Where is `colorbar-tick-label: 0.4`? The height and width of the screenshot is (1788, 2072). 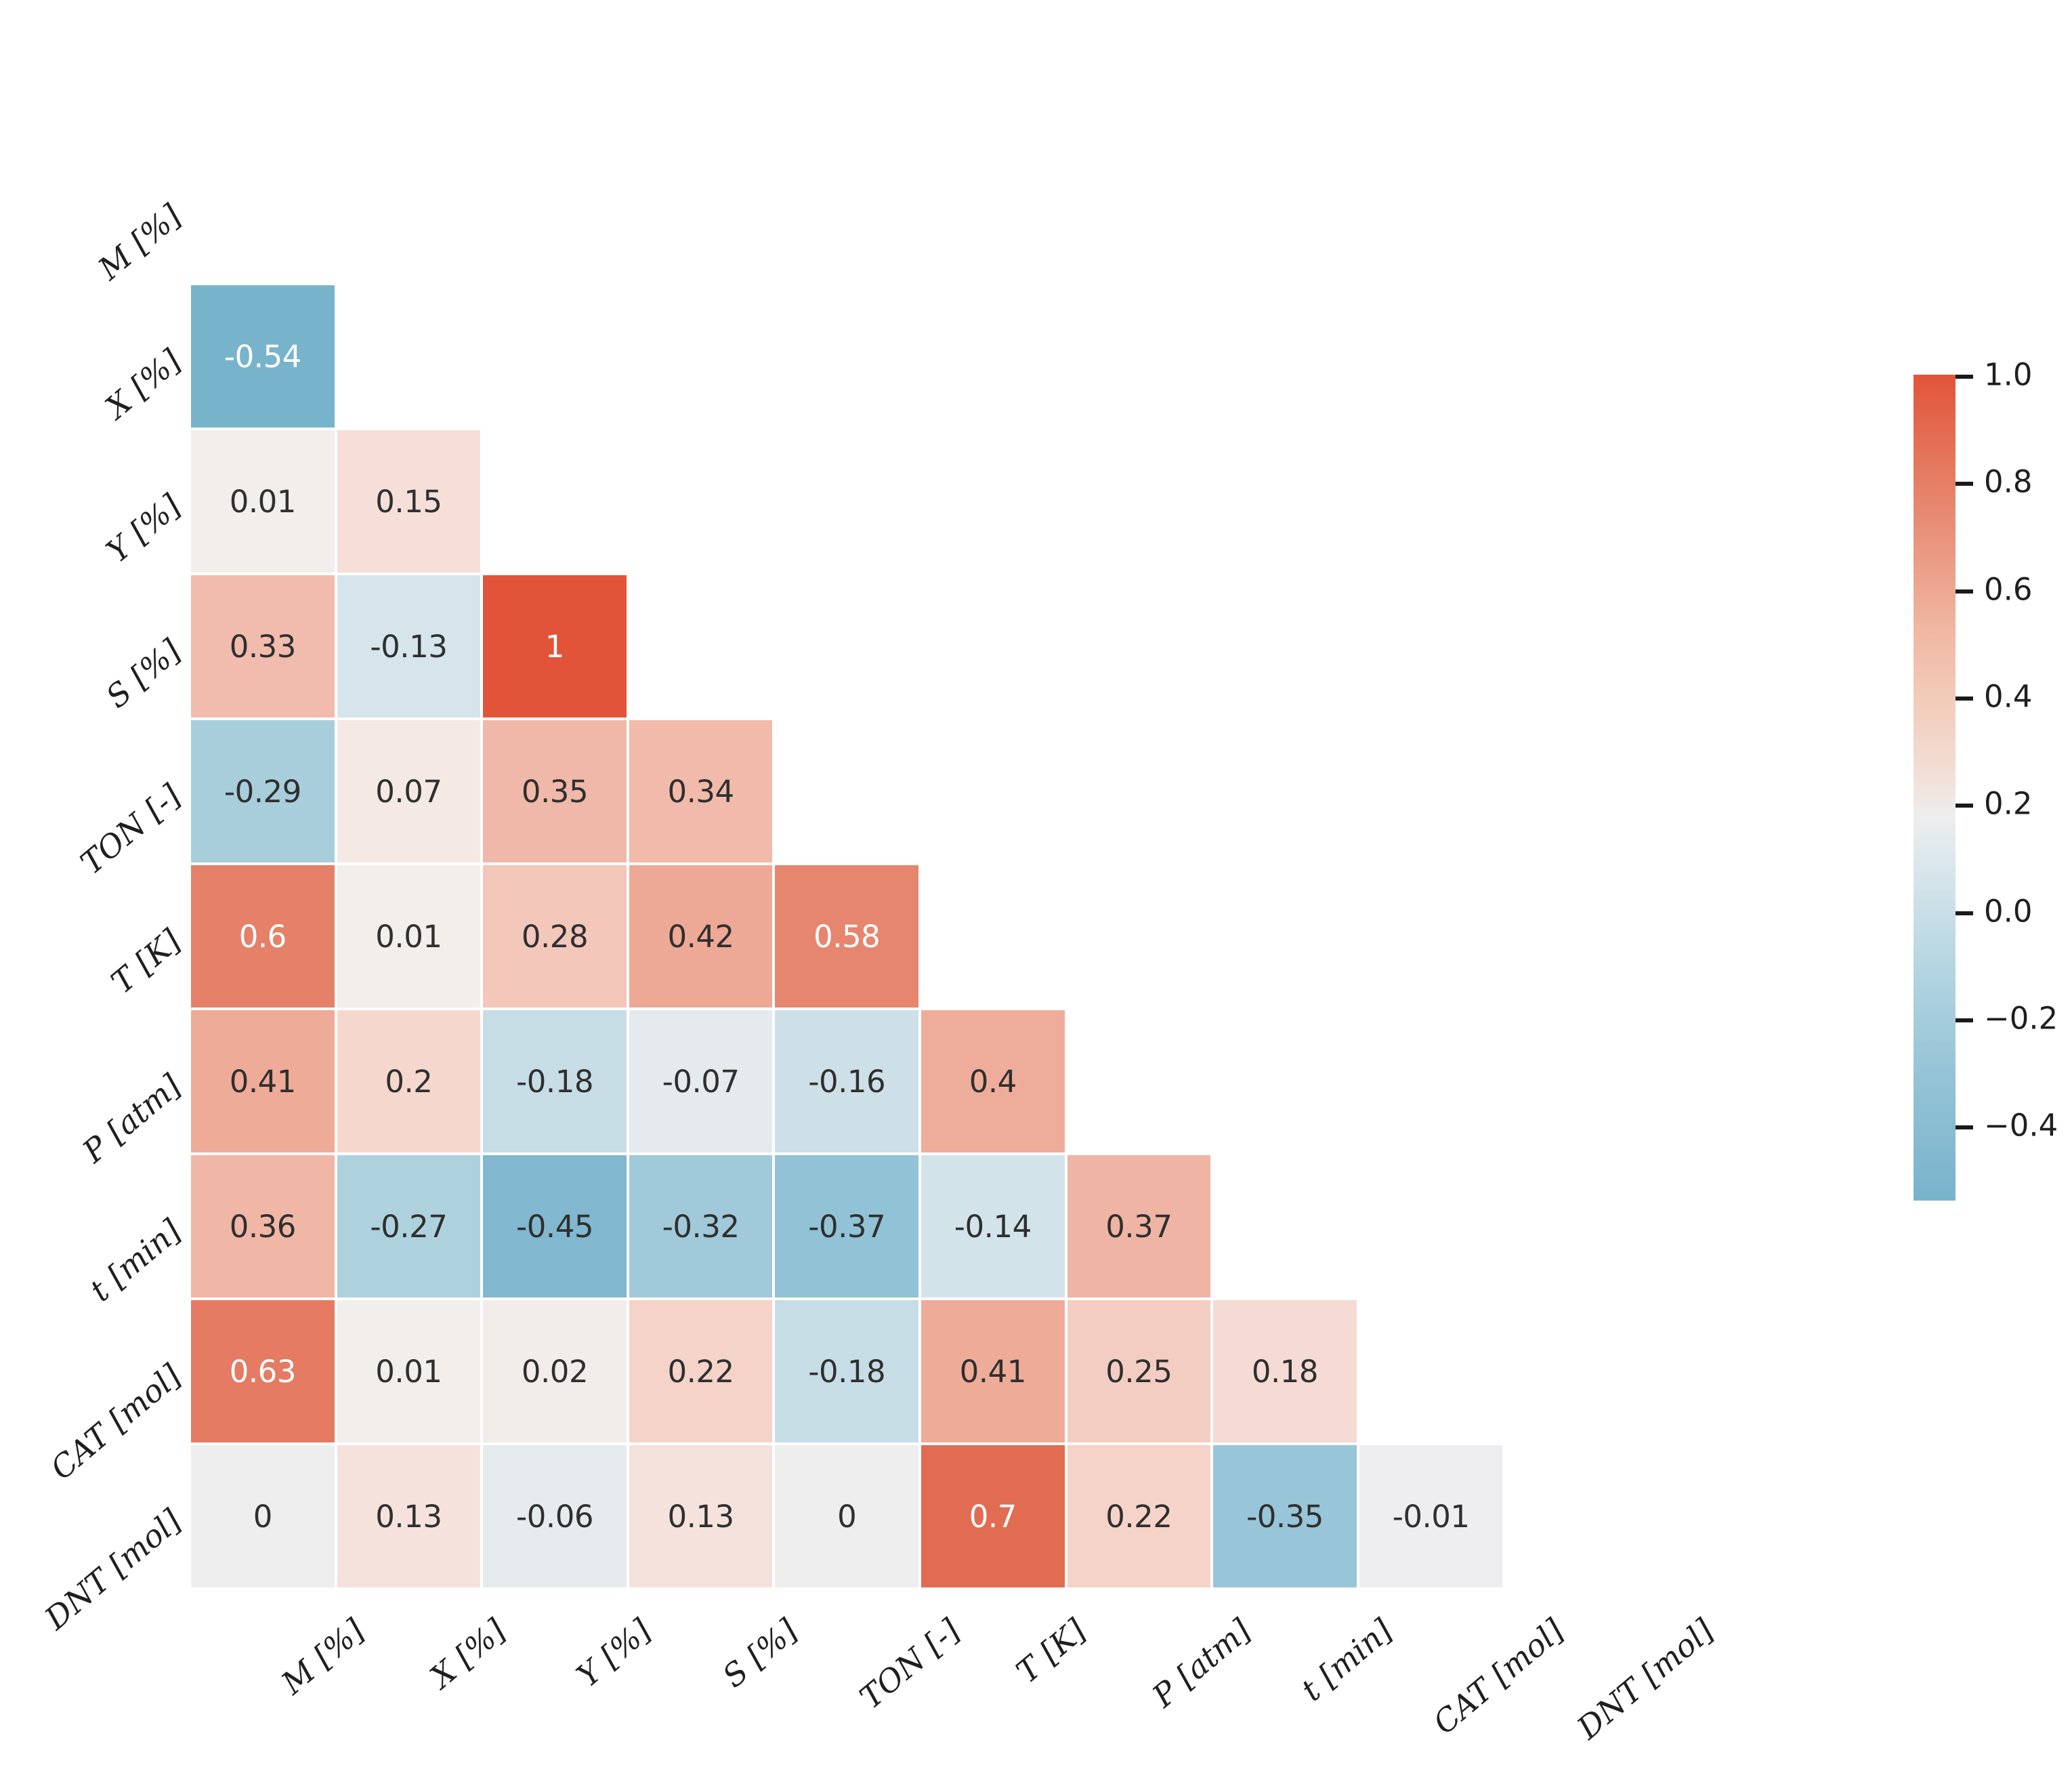 colorbar-tick-label: 0.4 is located at coordinates (2008, 696).